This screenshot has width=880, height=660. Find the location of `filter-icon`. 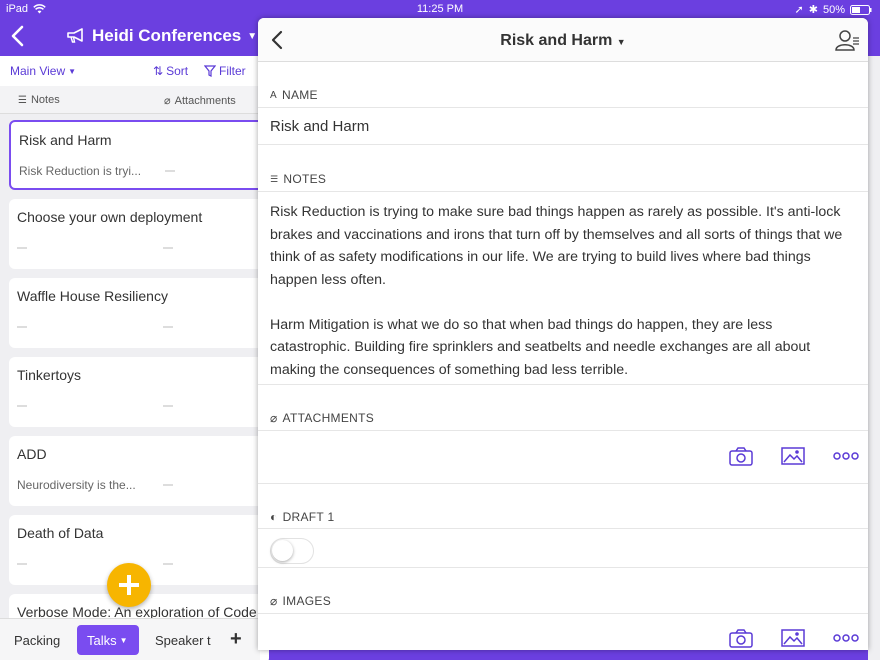

filter-icon is located at coordinates (210, 71).